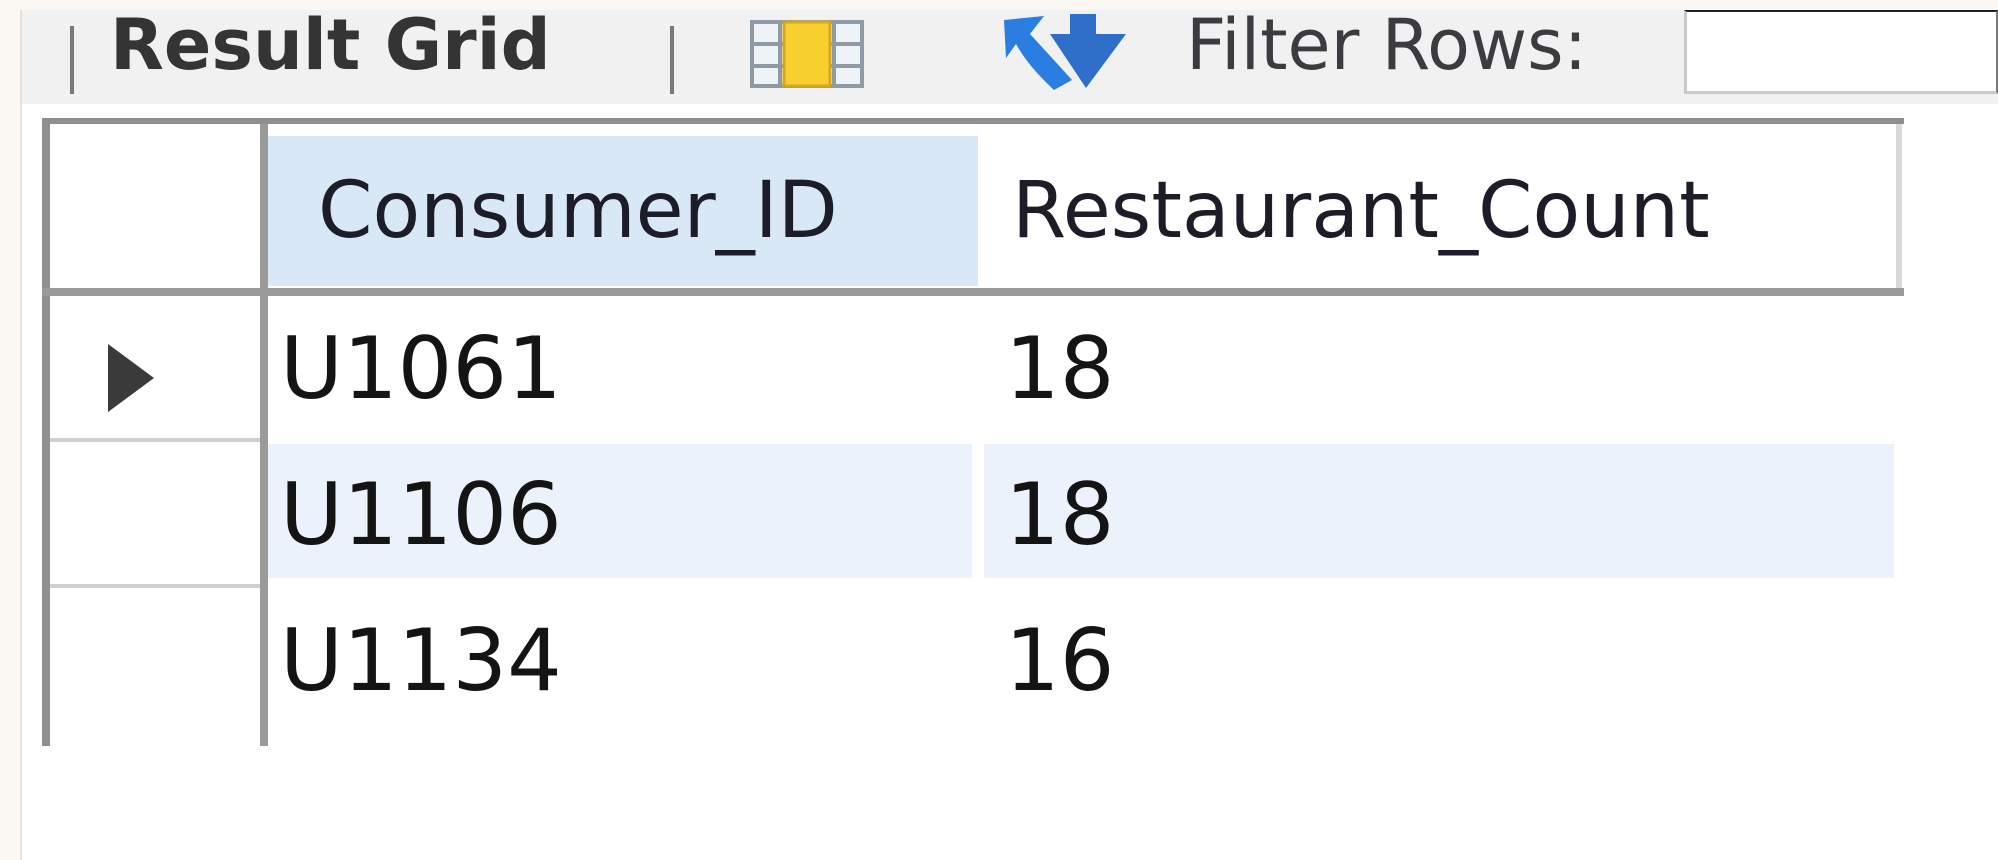 This screenshot has width=1998, height=860. What do you see at coordinates (1437, 211) in the screenshot?
I see `column-header-restaurant-count: Restaurant_Count` at bounding box center [1437, 211].